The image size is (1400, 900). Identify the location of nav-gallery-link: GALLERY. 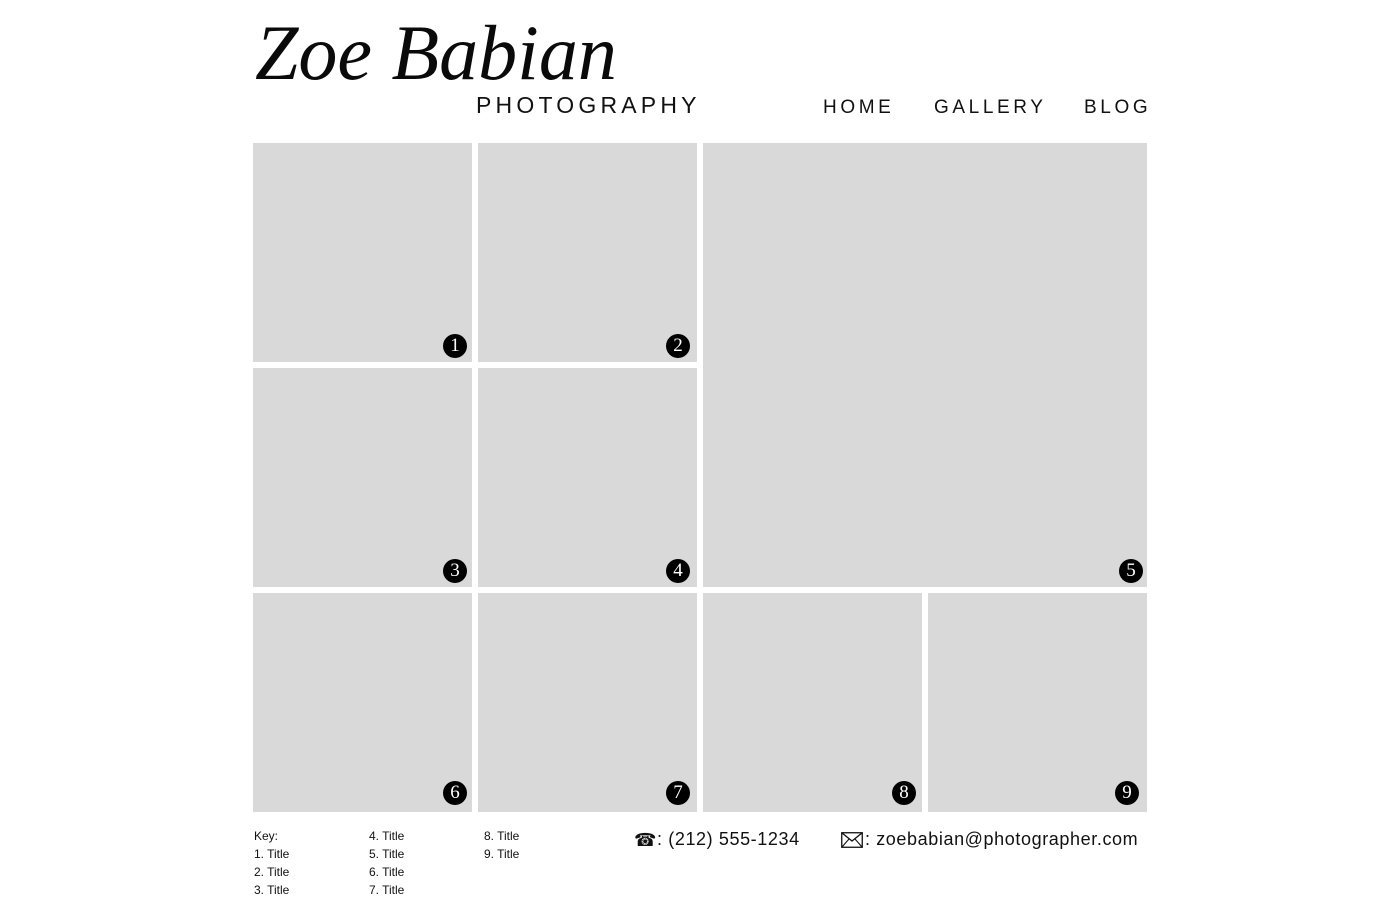
(990, 108).